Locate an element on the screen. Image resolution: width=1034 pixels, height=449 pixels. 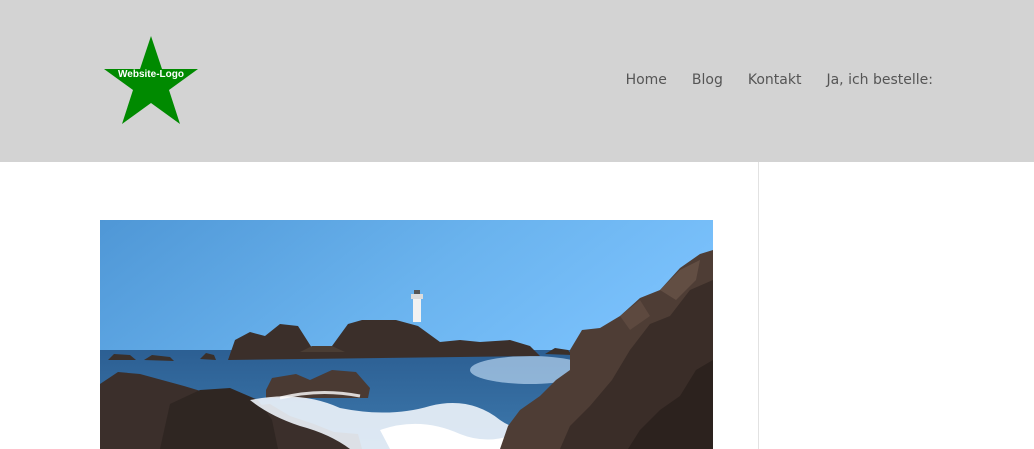
logo-text: Website-Logo is located at coordinates (151, 74).